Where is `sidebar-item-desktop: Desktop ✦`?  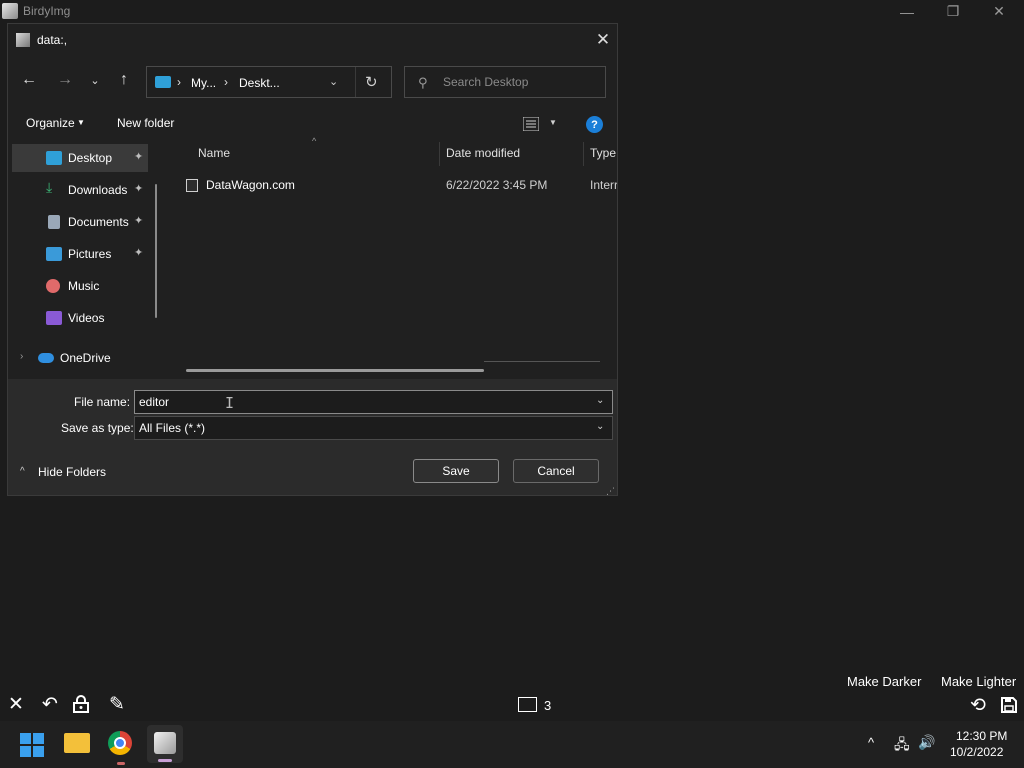
sidebar-item-desktop: Desktop ✦ is located at coordinates (80, 158).